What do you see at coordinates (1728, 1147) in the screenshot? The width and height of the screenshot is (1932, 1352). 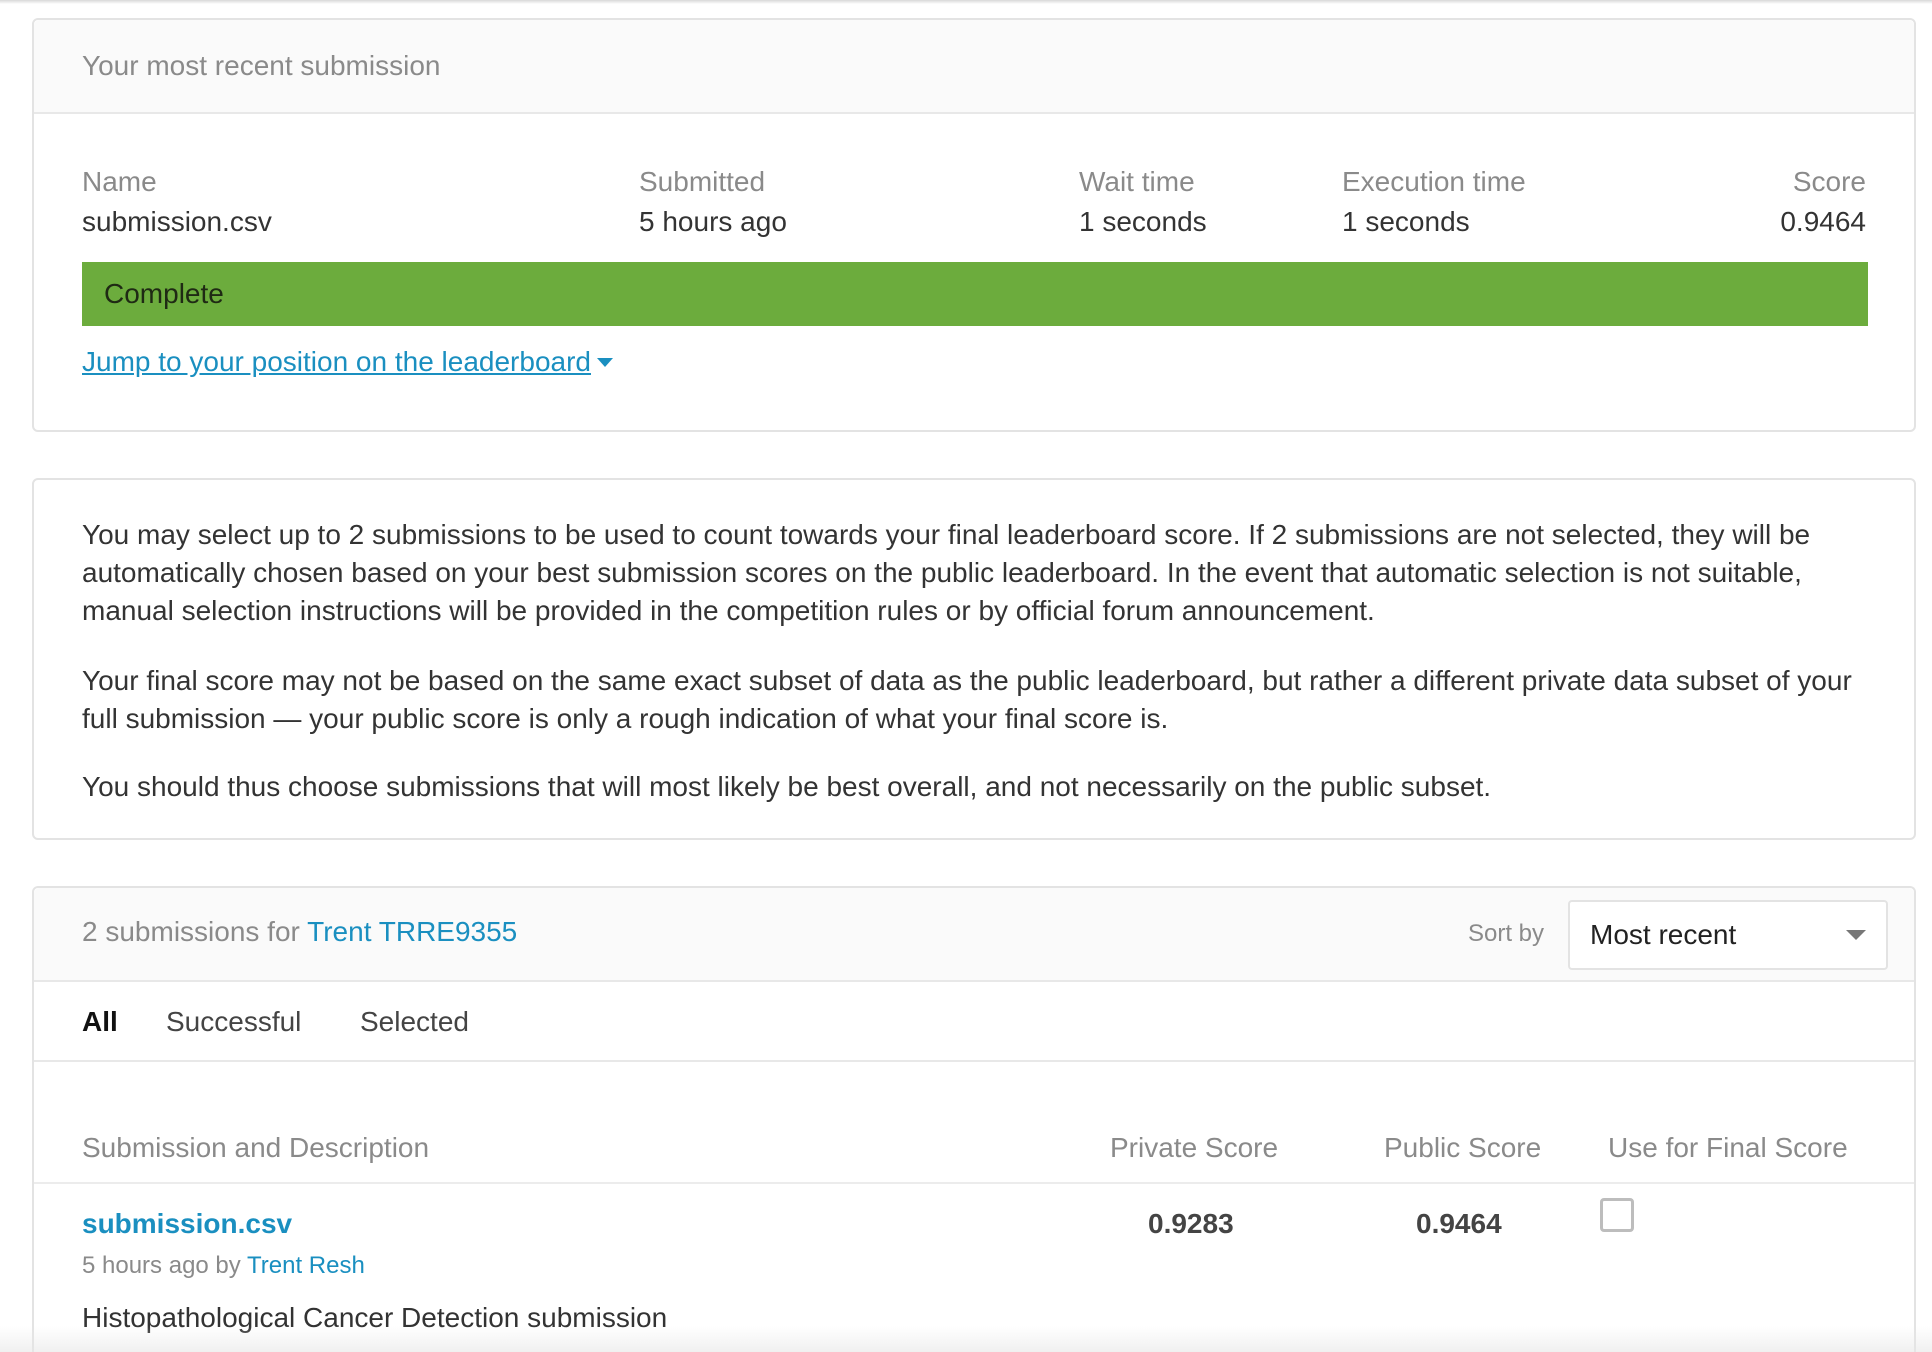 I see `col-use-for-final-score: Use for Final Score` at bounding box center [1728, 1147].